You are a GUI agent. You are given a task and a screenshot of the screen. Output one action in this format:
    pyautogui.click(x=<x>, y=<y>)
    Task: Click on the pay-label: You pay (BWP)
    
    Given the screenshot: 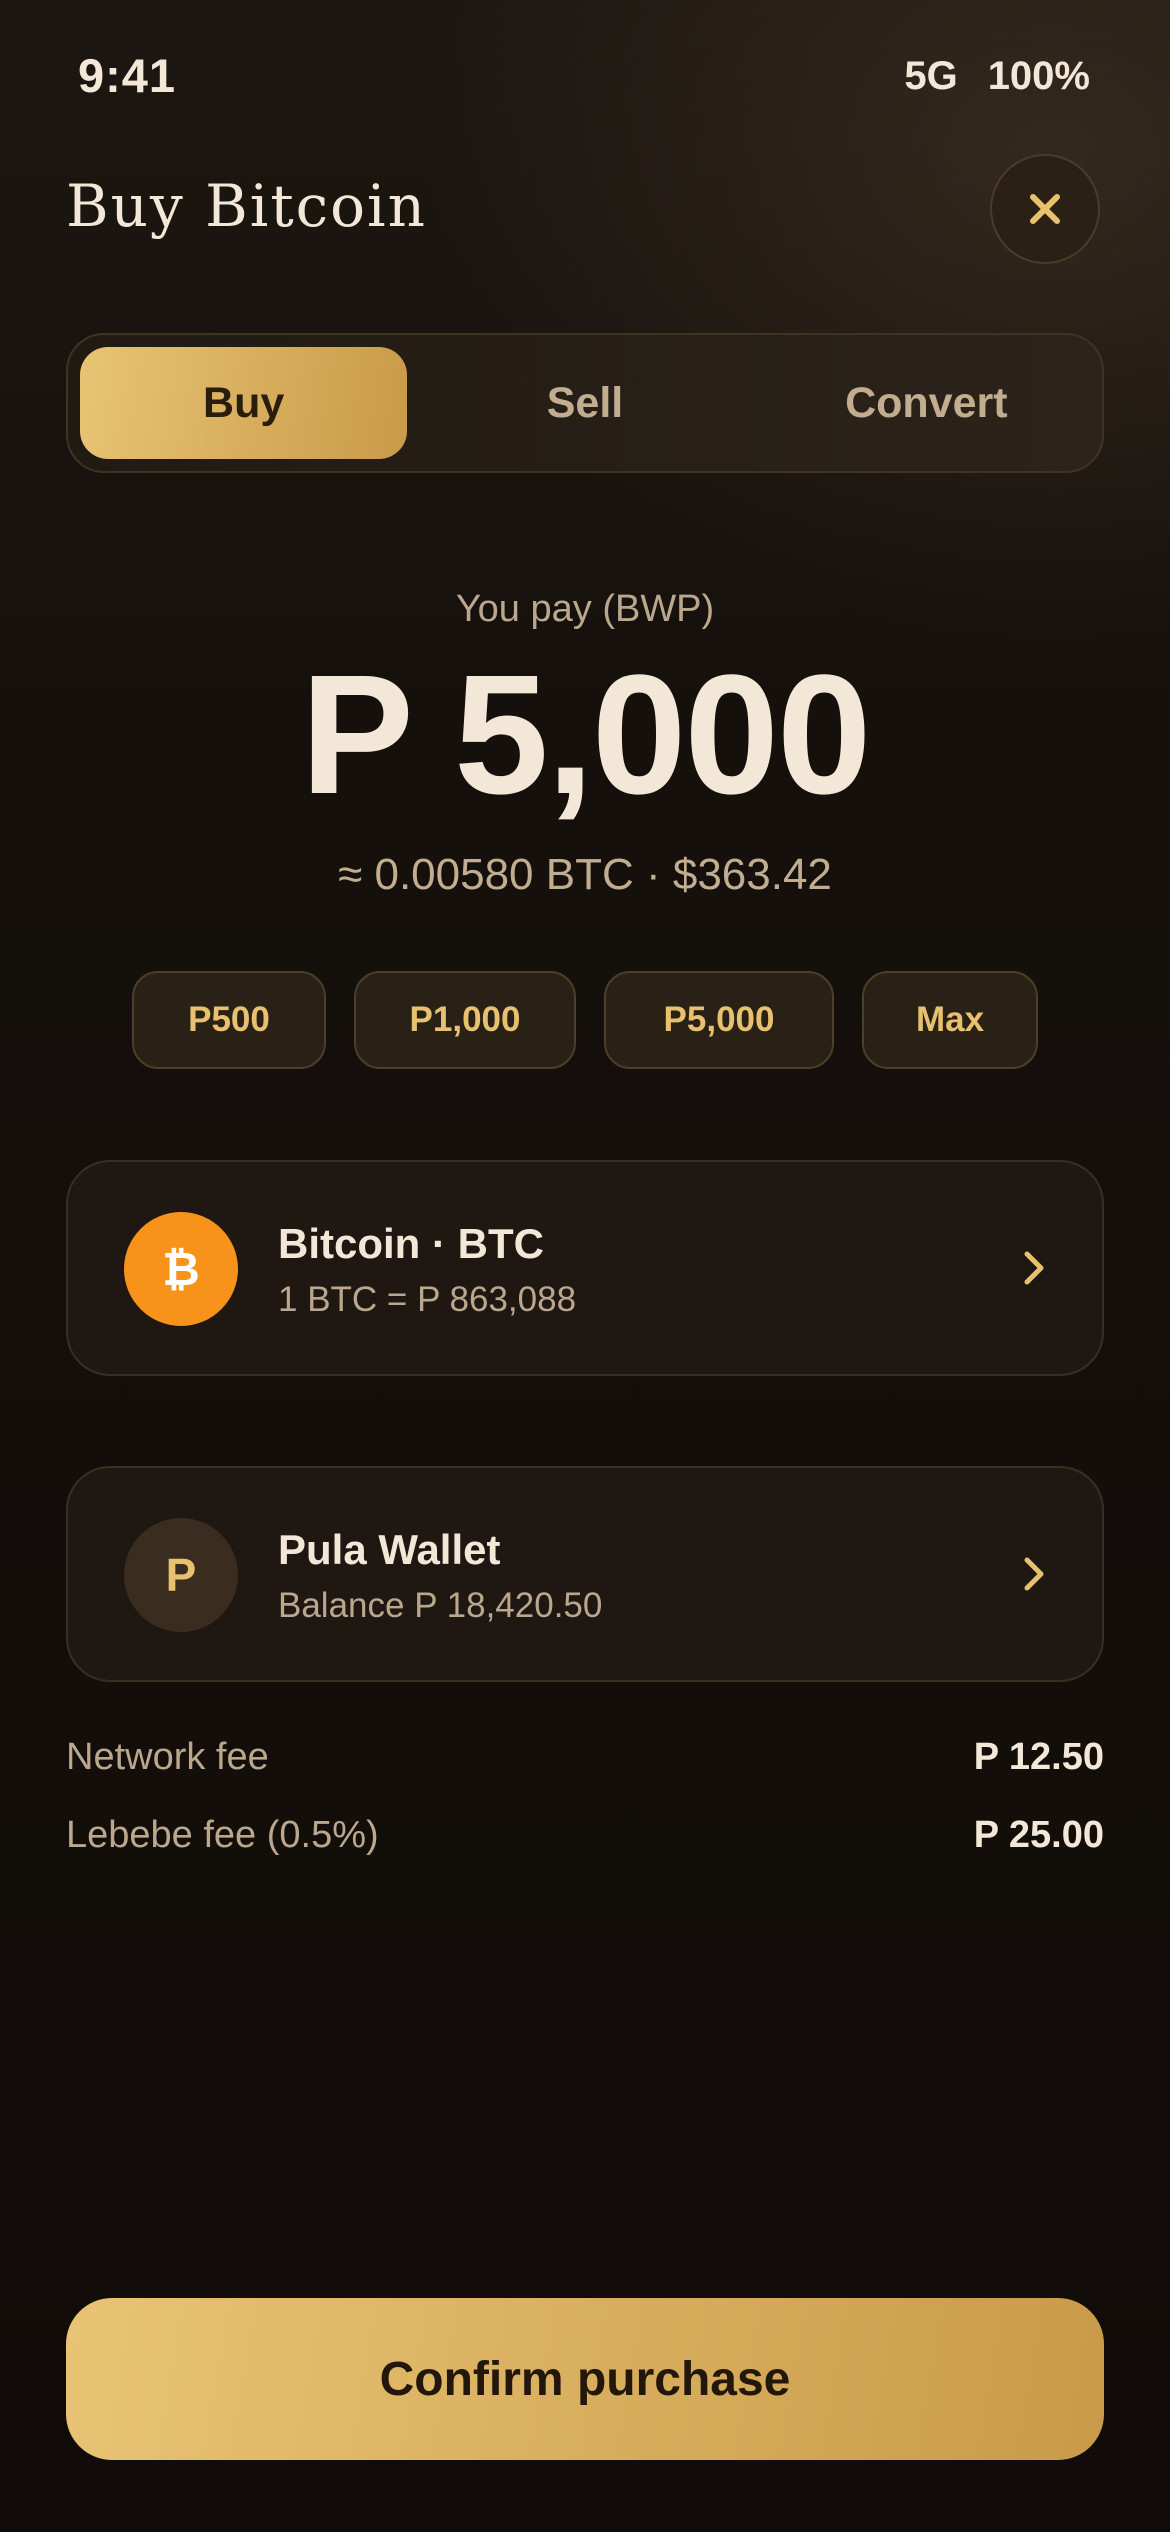 What is the action you would take?
    pyautogui.click(x=585, y=609)
    